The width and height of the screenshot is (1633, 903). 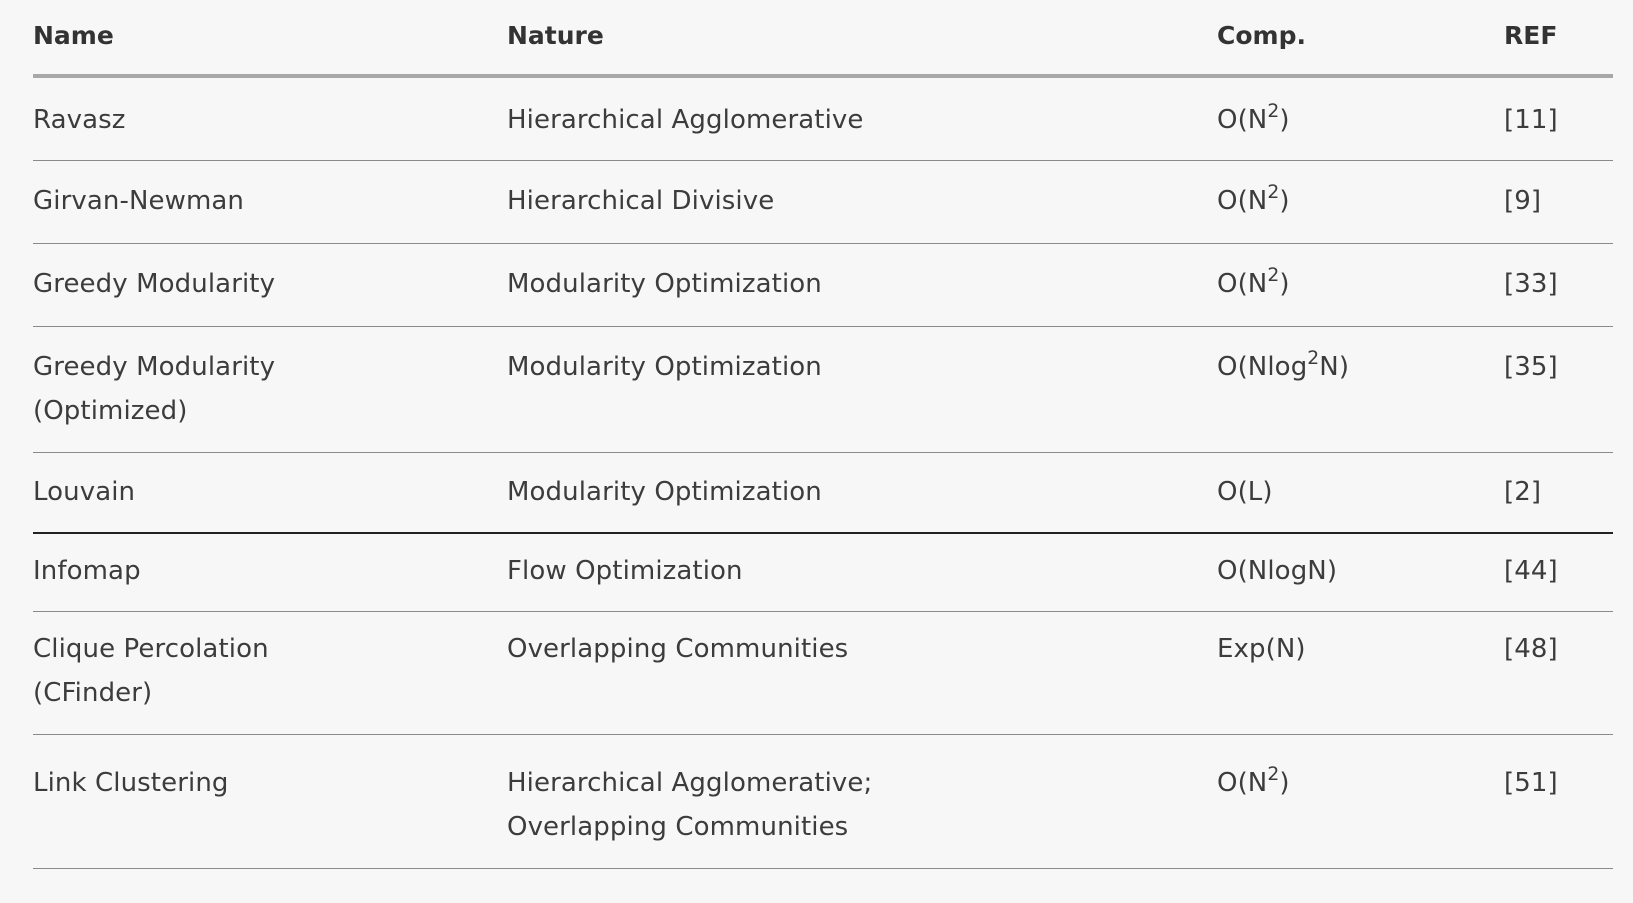 What do you see at coordinates (110, 411) in the screenshot?
I see `cell-name-line: (Optimized)` at bounding box center [110, 411].